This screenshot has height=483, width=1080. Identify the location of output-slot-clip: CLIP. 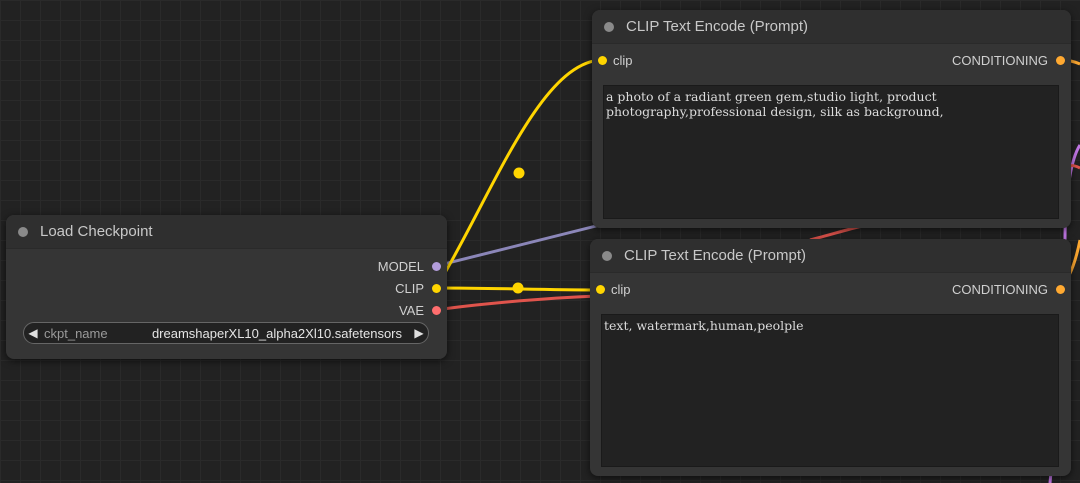
(418, 288).